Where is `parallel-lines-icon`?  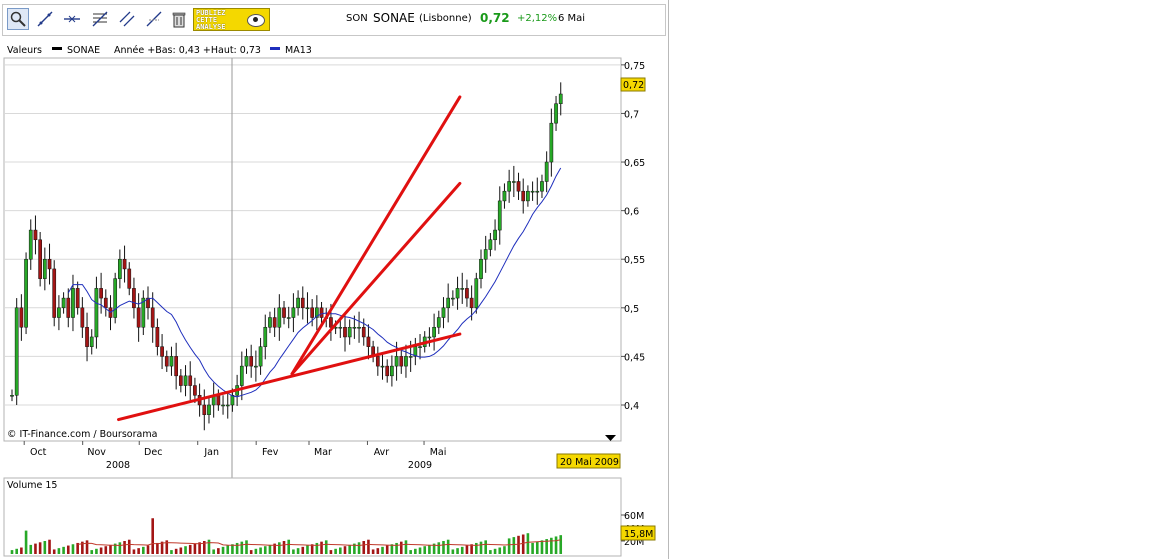
parallel-lines-icon is located at coordinates (127, 19).